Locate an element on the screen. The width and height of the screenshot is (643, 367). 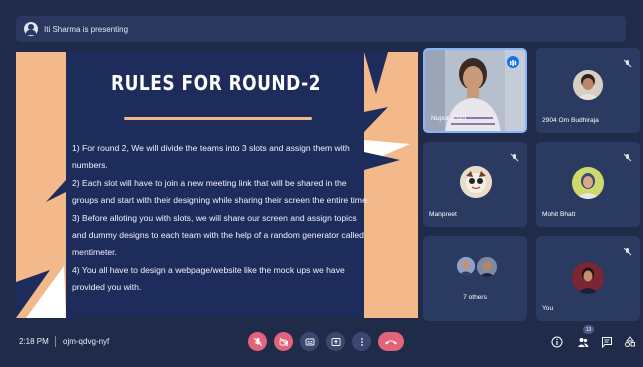
captions-icon is located at coordinates (309, 341).